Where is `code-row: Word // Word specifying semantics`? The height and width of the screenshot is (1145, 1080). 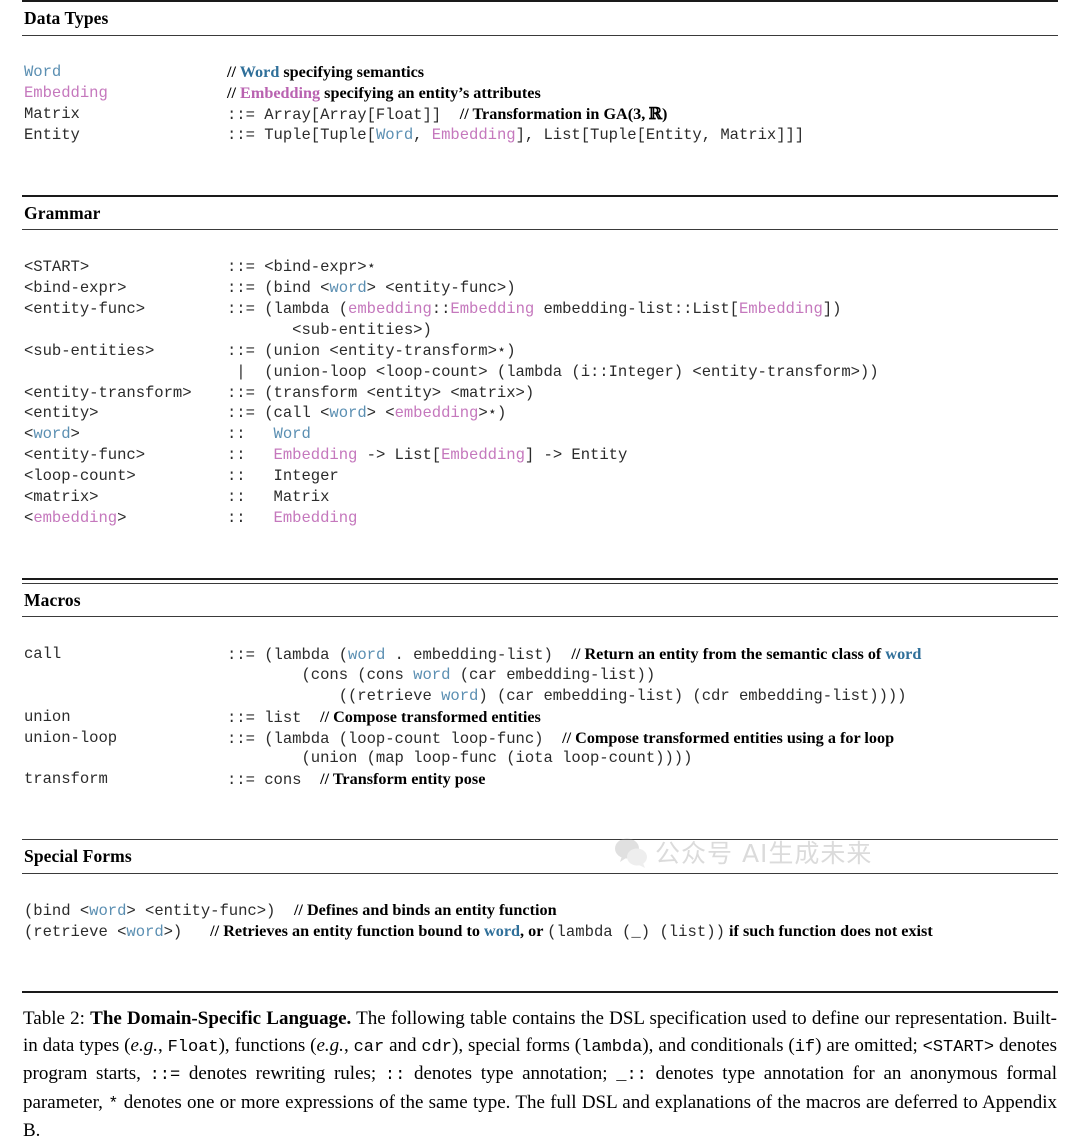
code-row: Word // Word specifying semantics is located at coordinates (541, 72).